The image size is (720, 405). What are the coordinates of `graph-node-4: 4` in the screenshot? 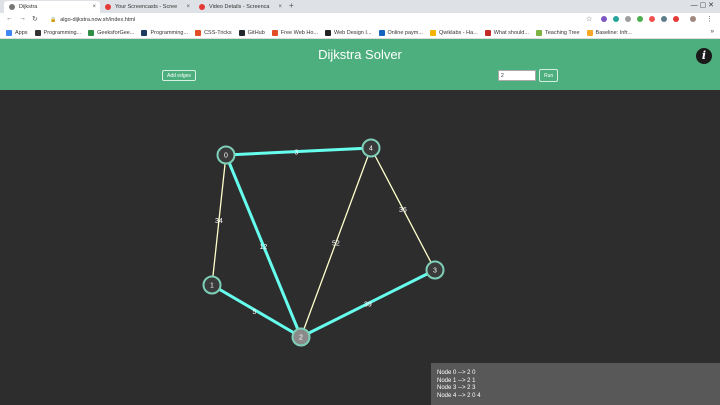 It's located at (371, 148).